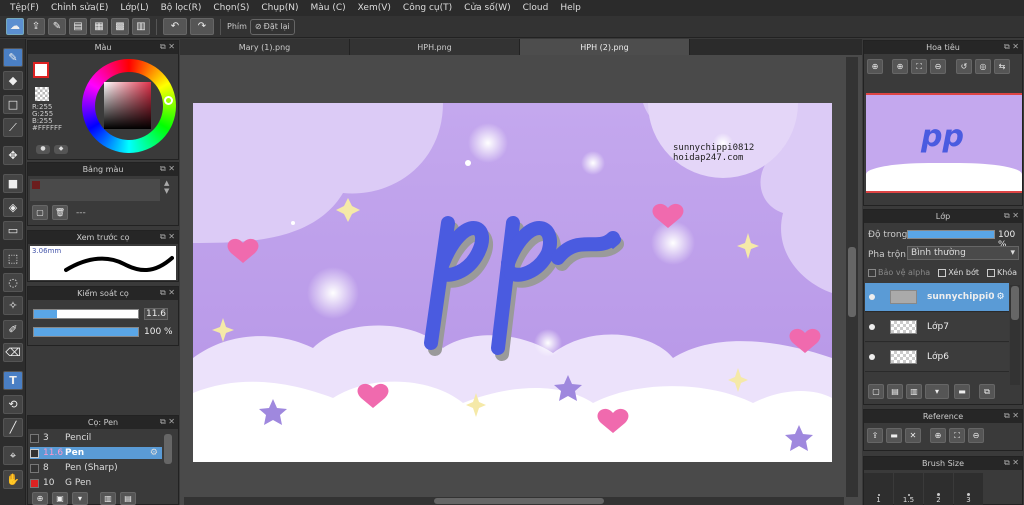 Image resolution: width=1024 pixels, height=505 pixels. What do you see at coordinates (983, 66) in the screenshot?
I see `reset-view-icon: ◎` at bounding box center [983, 66].